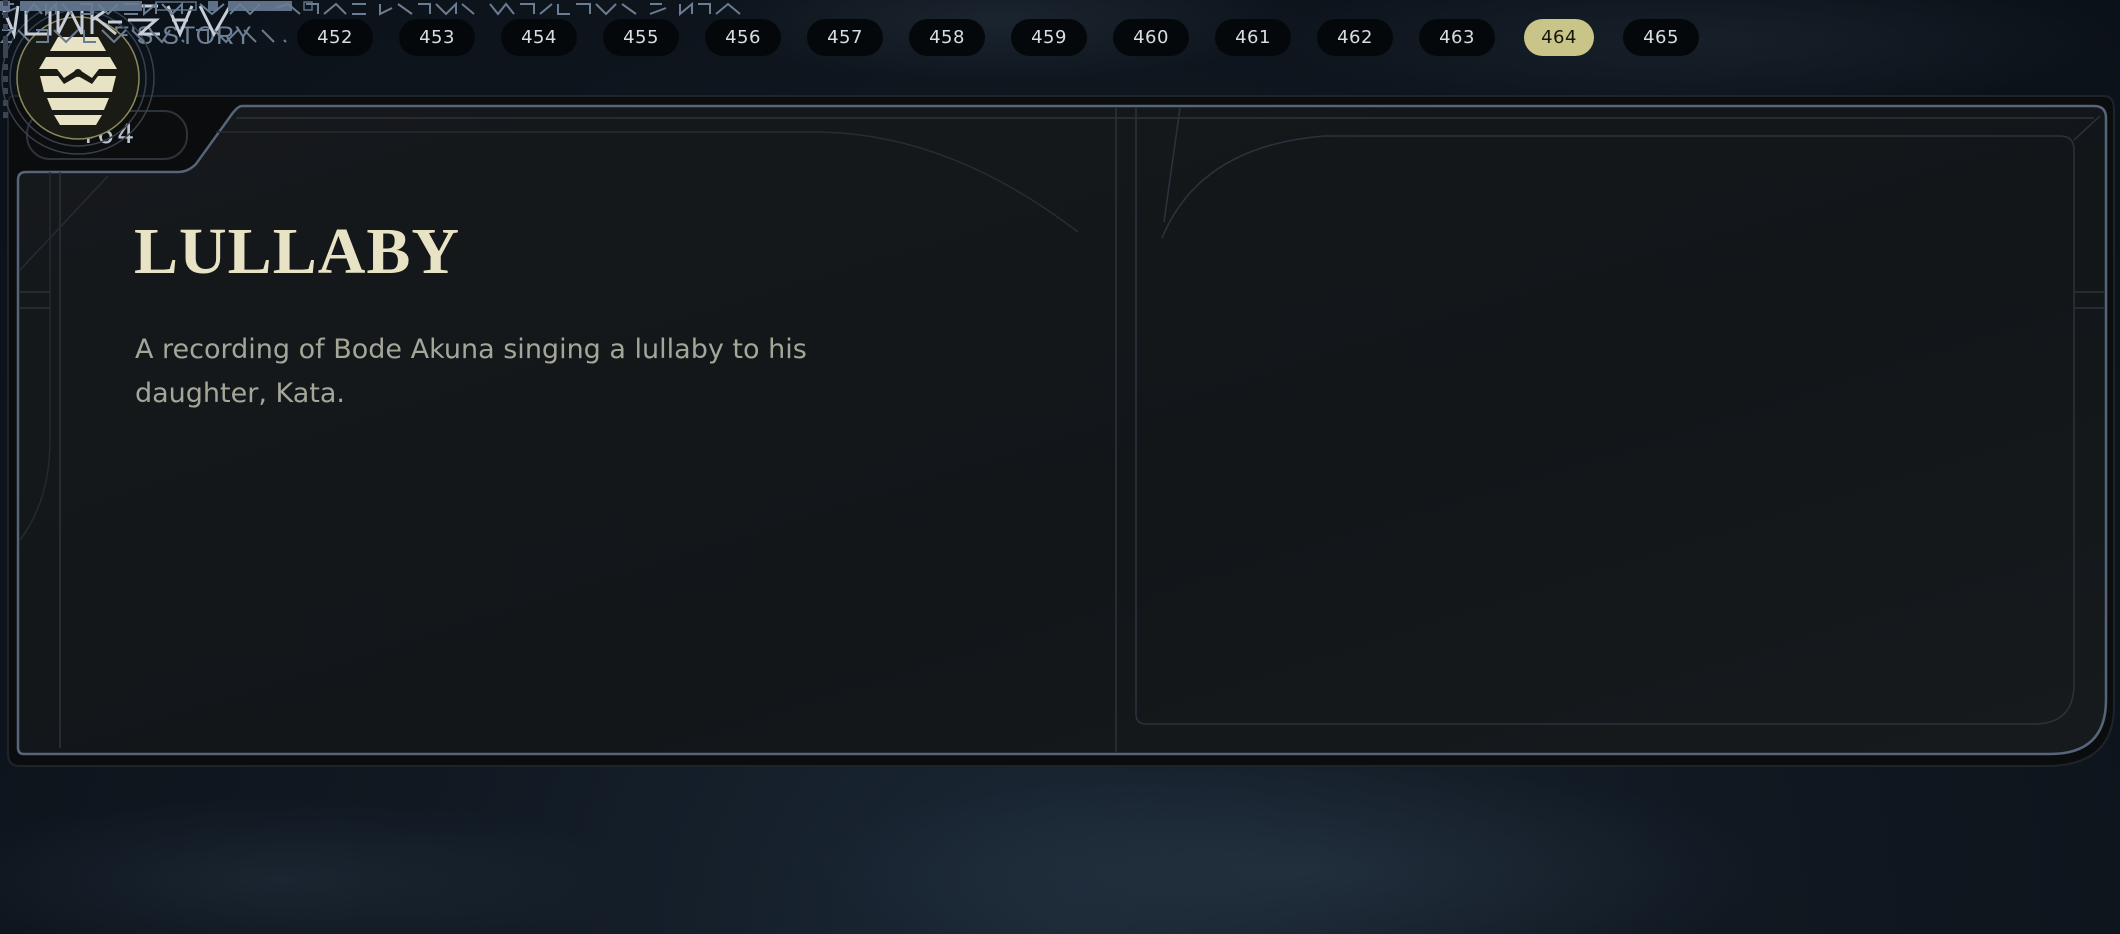 The width and height of the screenshot is (2120, 934). Describe the element at coordinates (1355, 37) in the screenshot. I see `chapter-tab-462: 462` at that location.